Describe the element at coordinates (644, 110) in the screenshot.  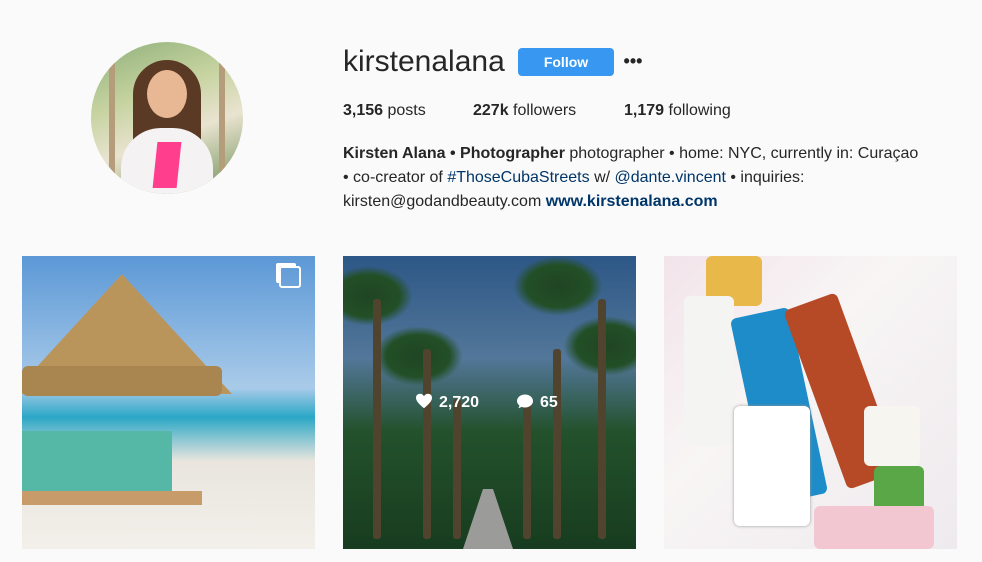
I see `following-count: 1,179` at that location.